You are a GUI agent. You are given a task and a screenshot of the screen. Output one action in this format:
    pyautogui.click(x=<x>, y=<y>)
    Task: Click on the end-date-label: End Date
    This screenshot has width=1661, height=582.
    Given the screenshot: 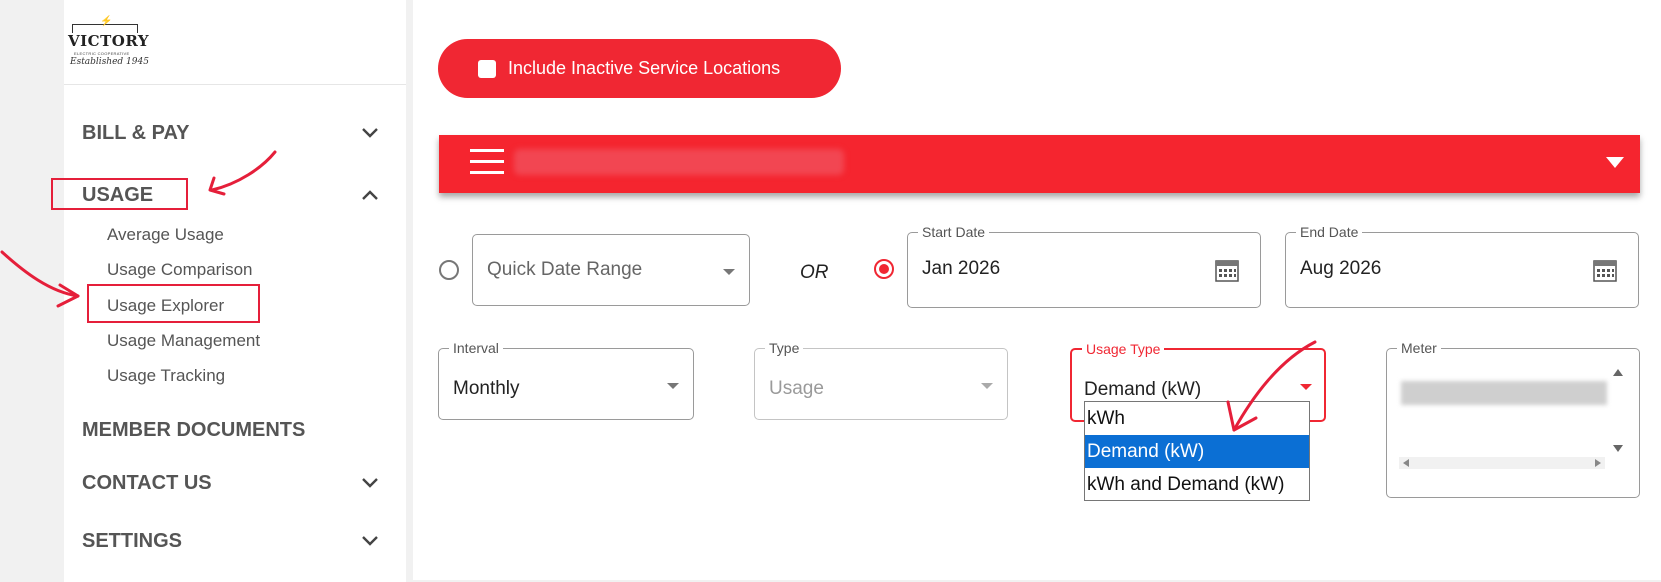 What is the action you would take?
    pyautogui.click(x=1329, y=232)
    